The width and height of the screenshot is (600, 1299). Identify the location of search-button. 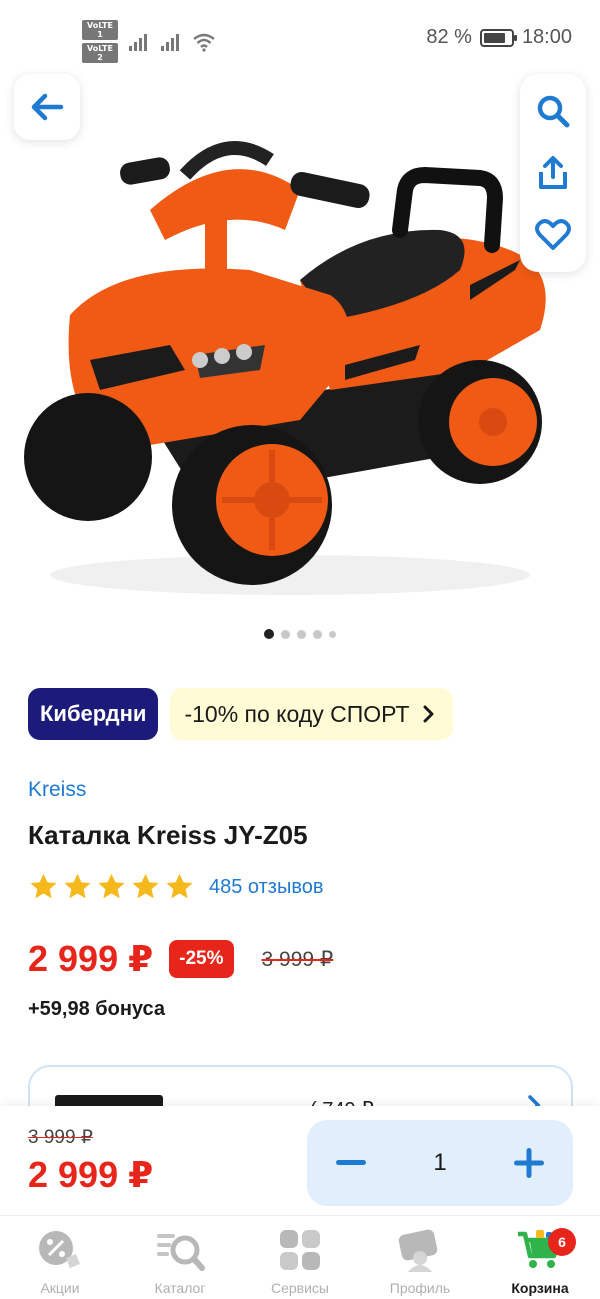
(553, 111).